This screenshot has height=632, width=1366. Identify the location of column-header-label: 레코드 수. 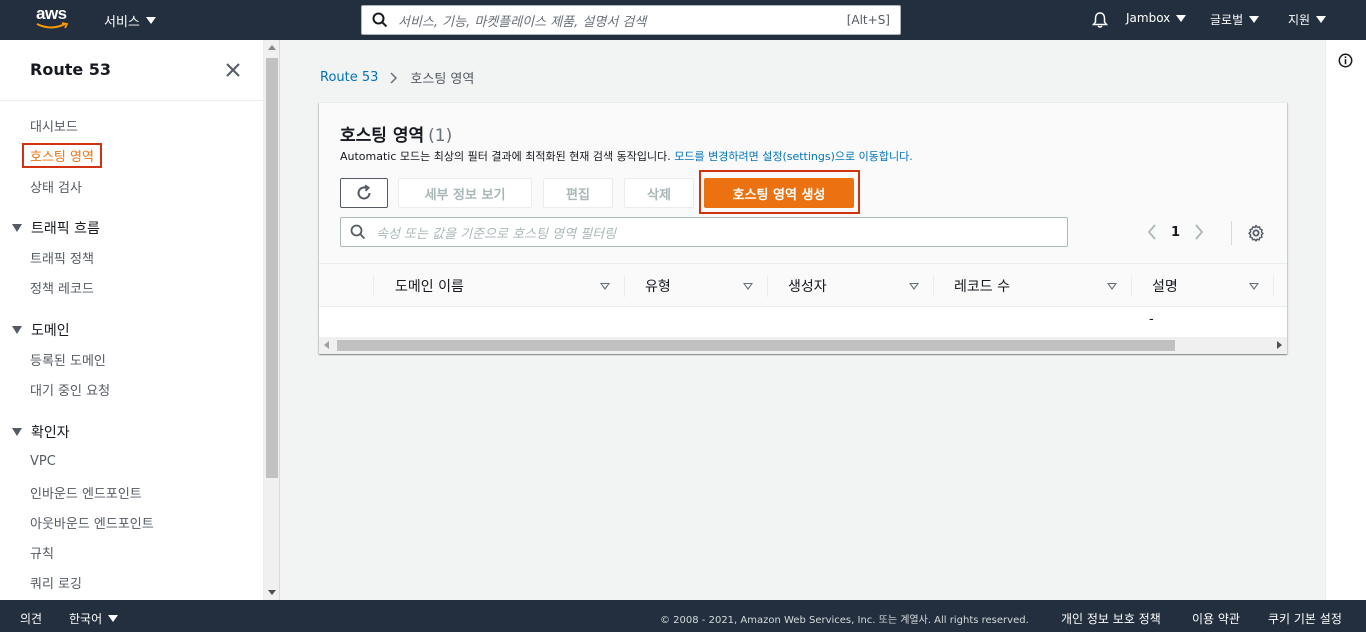
(982, 287).